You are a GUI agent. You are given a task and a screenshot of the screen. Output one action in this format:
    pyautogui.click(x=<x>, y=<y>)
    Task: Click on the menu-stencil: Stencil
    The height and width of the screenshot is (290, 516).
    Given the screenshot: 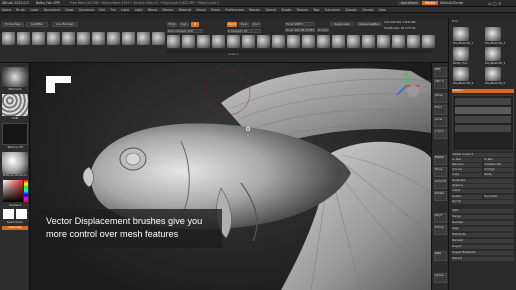 What is the action you would take?
    pyautogui.click(x=271, y=10)
    